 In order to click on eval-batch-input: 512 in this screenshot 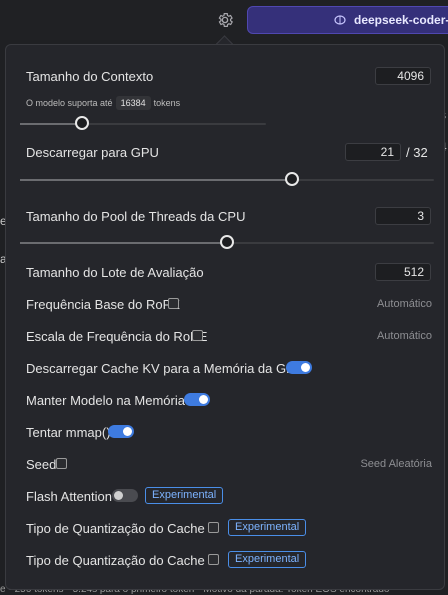, I will do `click(403, 272)`.